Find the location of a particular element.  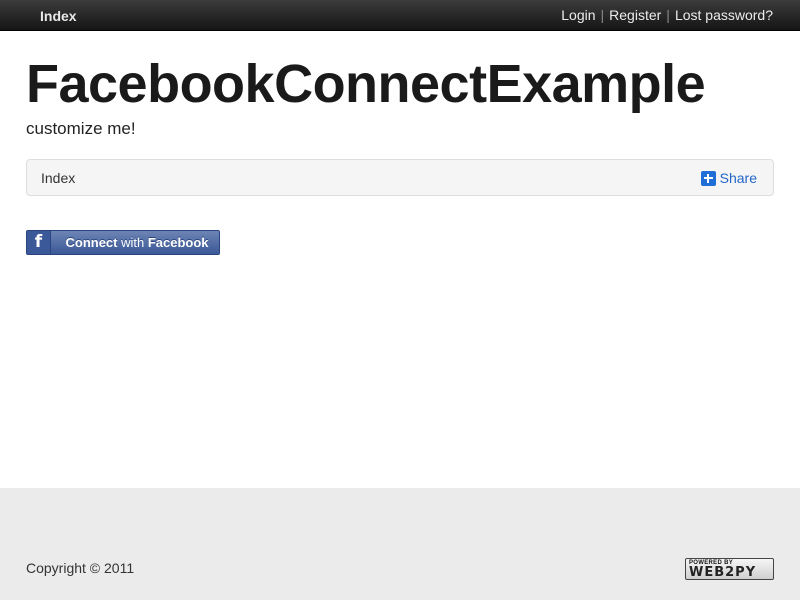

copyright-text: Copyright © 2011 is located at coordinates (80, 568).